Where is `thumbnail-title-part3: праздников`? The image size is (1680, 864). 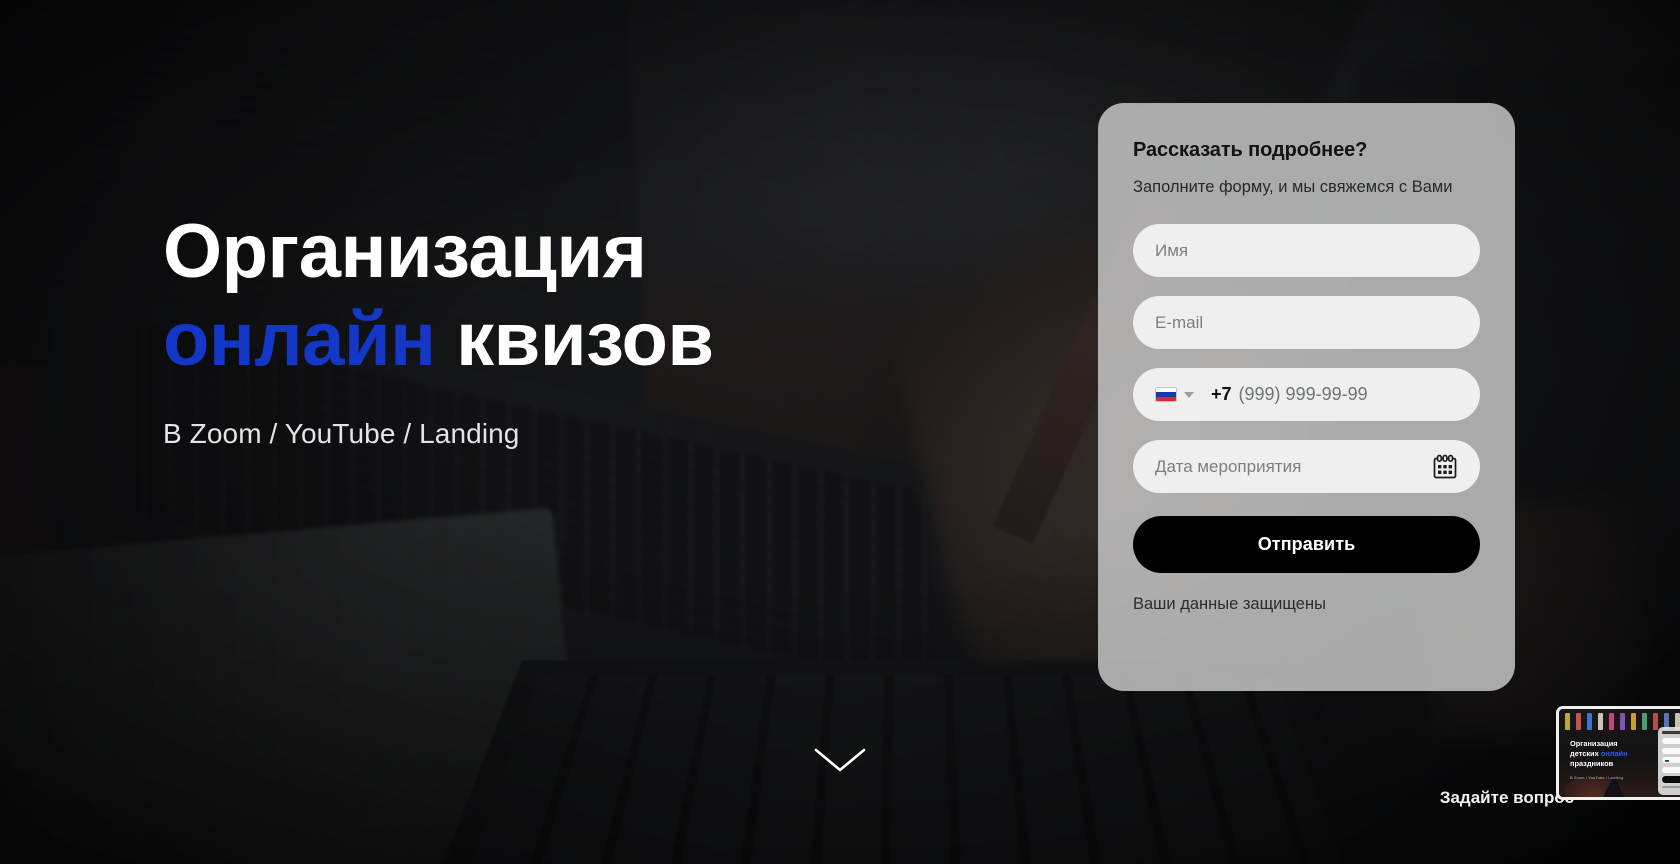
thumbnail-title-part3: праздников is located at coordinates (1592, 763).